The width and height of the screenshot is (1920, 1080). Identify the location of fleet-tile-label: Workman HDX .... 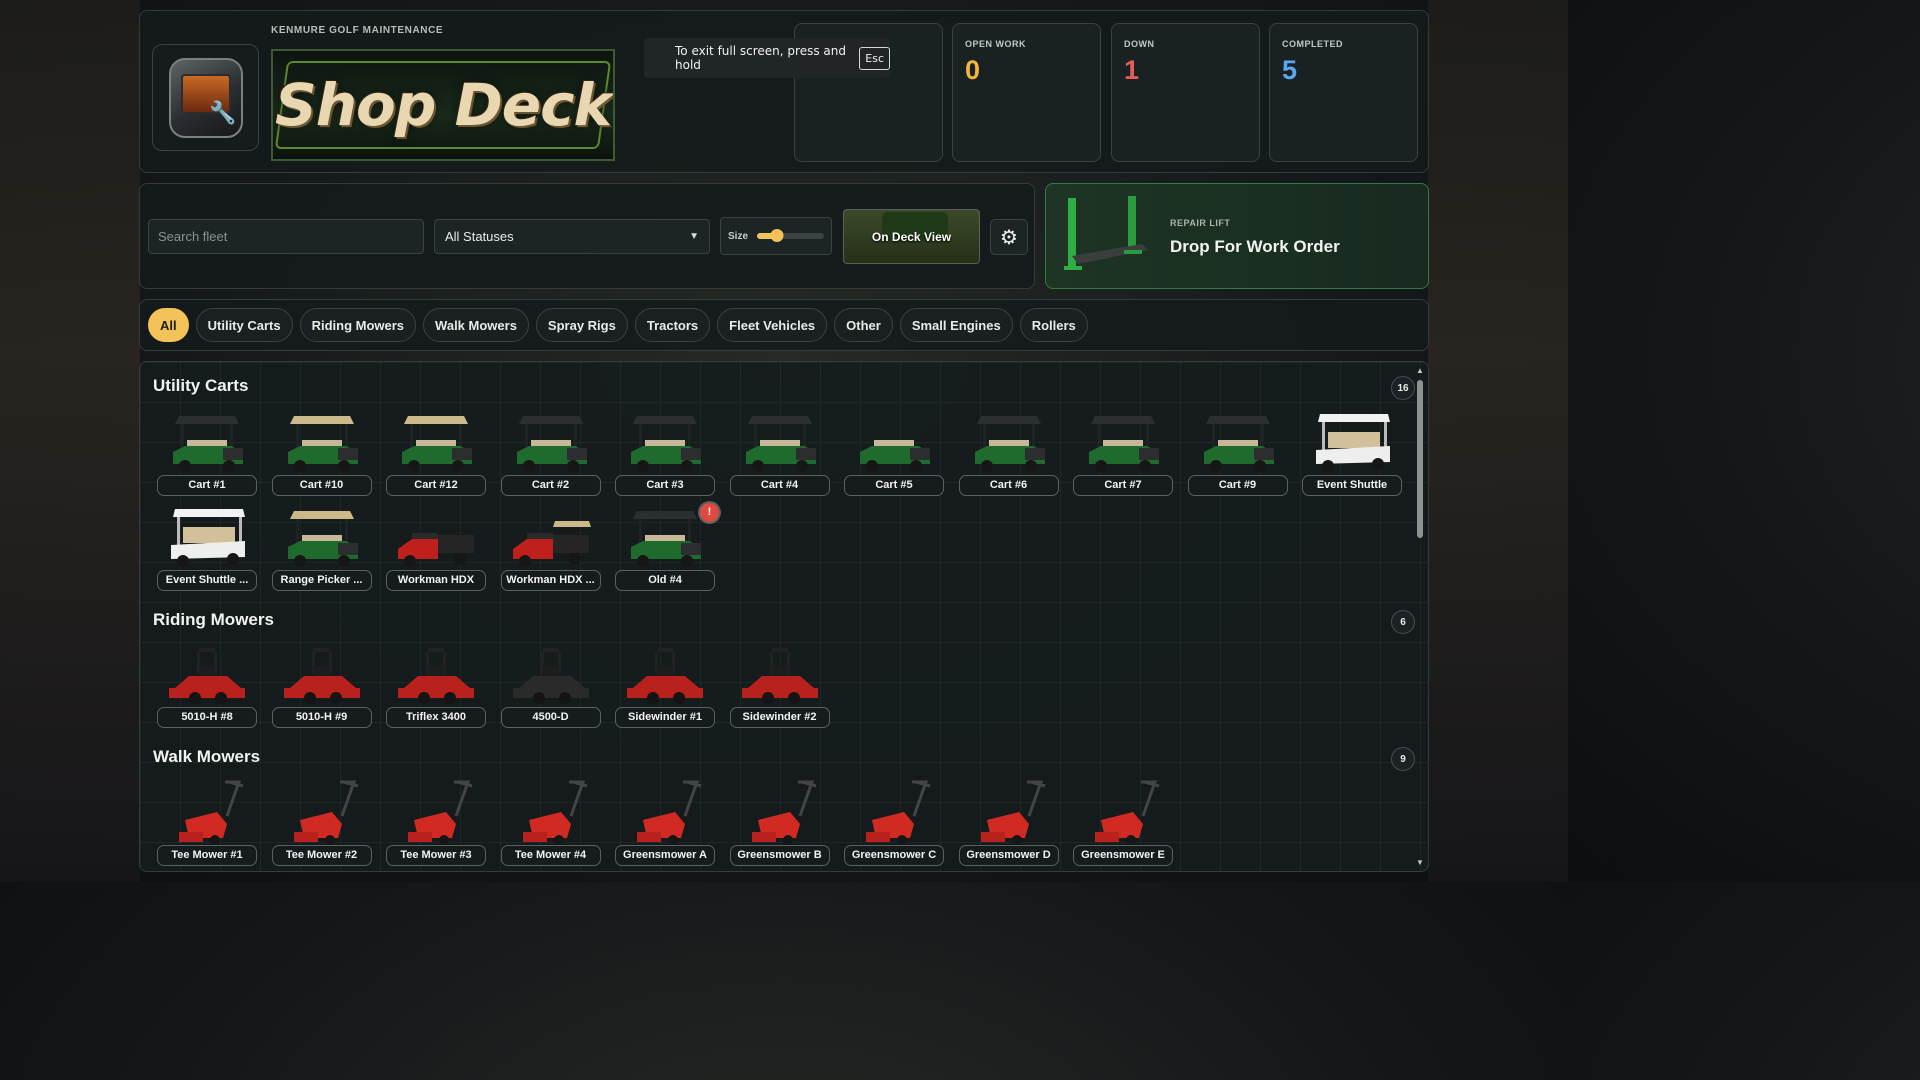
(550, 580).